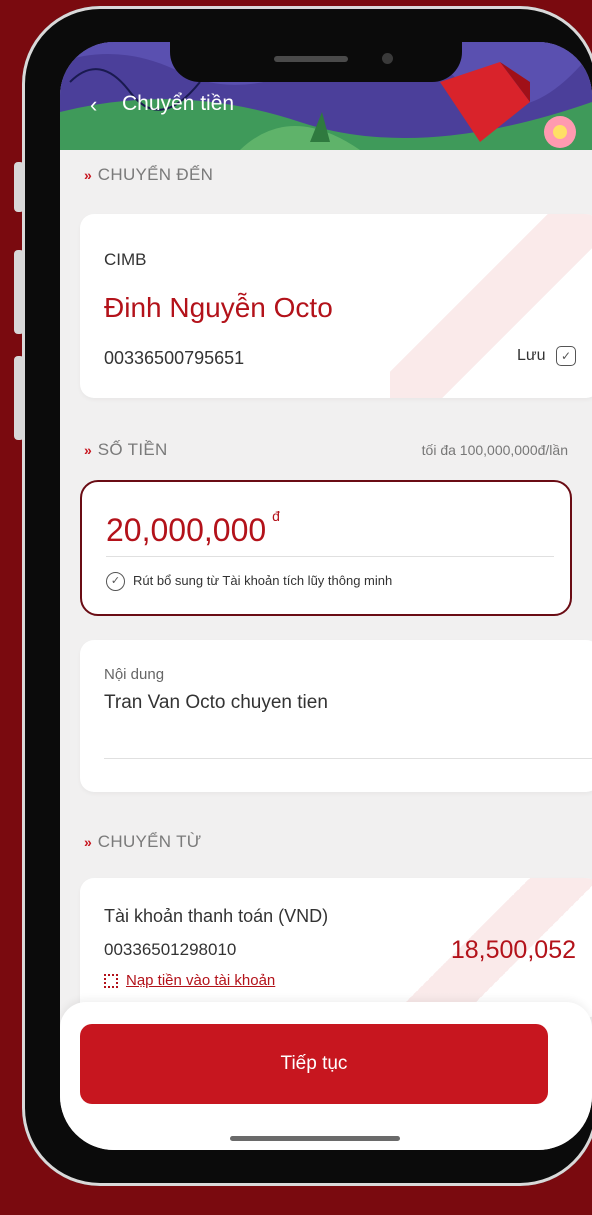  I want to click on volume-down-button, so click(19, 398).